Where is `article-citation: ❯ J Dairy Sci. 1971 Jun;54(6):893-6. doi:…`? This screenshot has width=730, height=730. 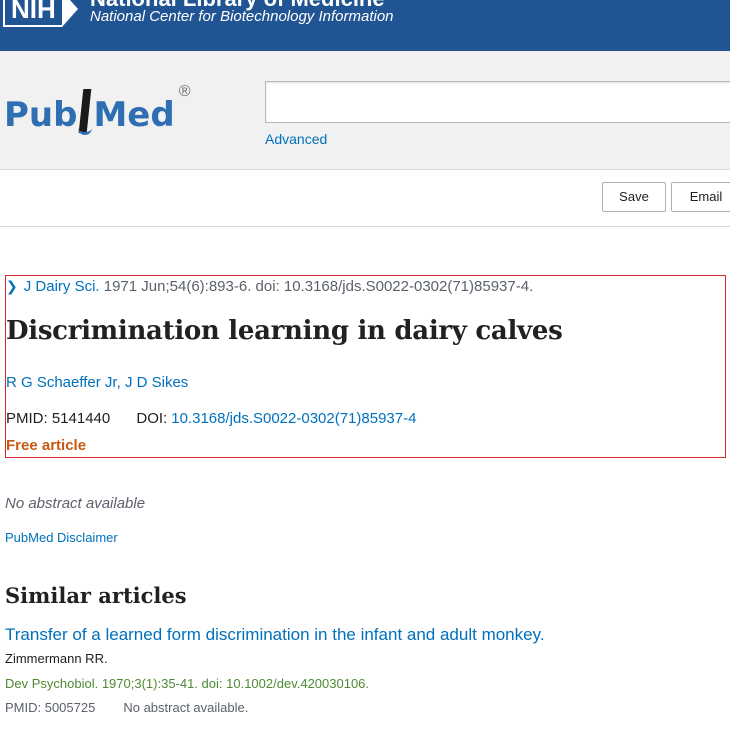
article-citation: ❯ J Dairy Sci. 1971 Jun;54(6):893-6. doi:… is located at coordinates (269, 286).